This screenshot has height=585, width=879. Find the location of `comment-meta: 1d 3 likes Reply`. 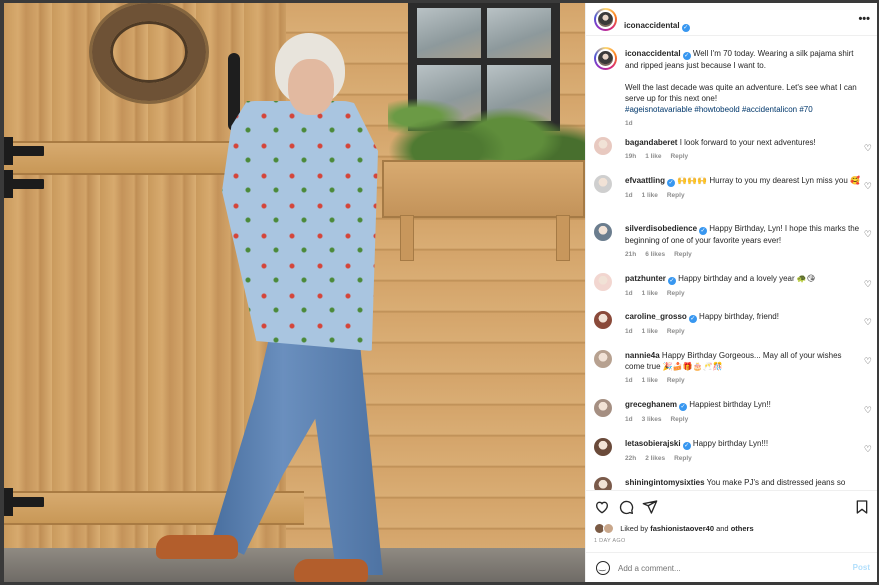

comment-meta: 1d 3 likes Reply is located at coordinates (743, 419).